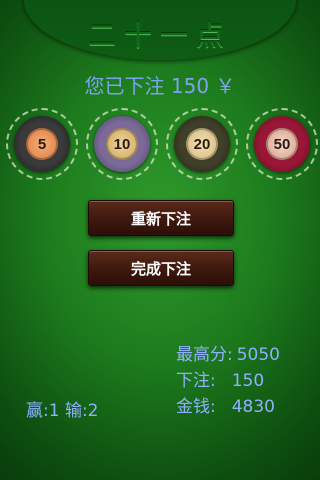 The height and width of the screenshot is (480, 320). I want to click on bet-message: 您已下注 150 ￥, so click(160, 86).